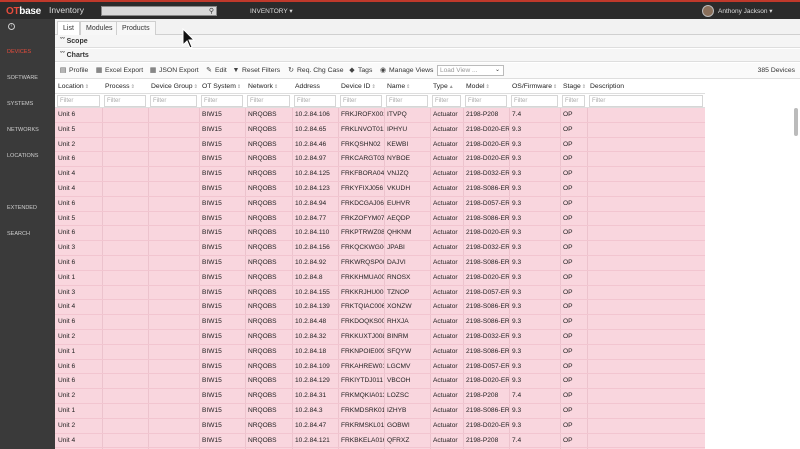  I want to click on edit-button: ✎ Edit, so click(216, 71).